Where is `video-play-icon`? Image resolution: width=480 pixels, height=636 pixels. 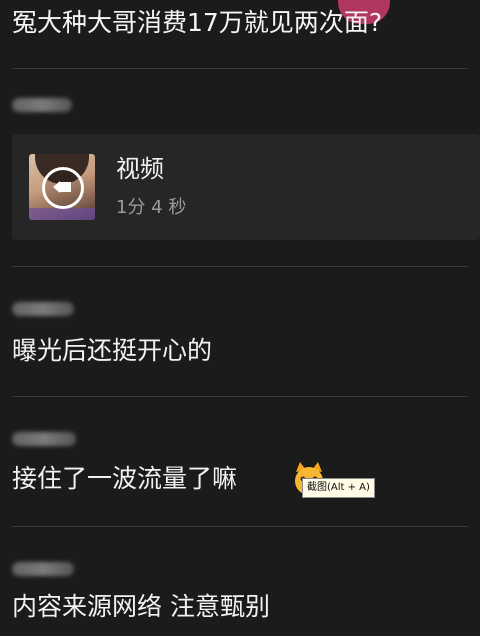
video-play-icon is located at coordinates (63, 188).